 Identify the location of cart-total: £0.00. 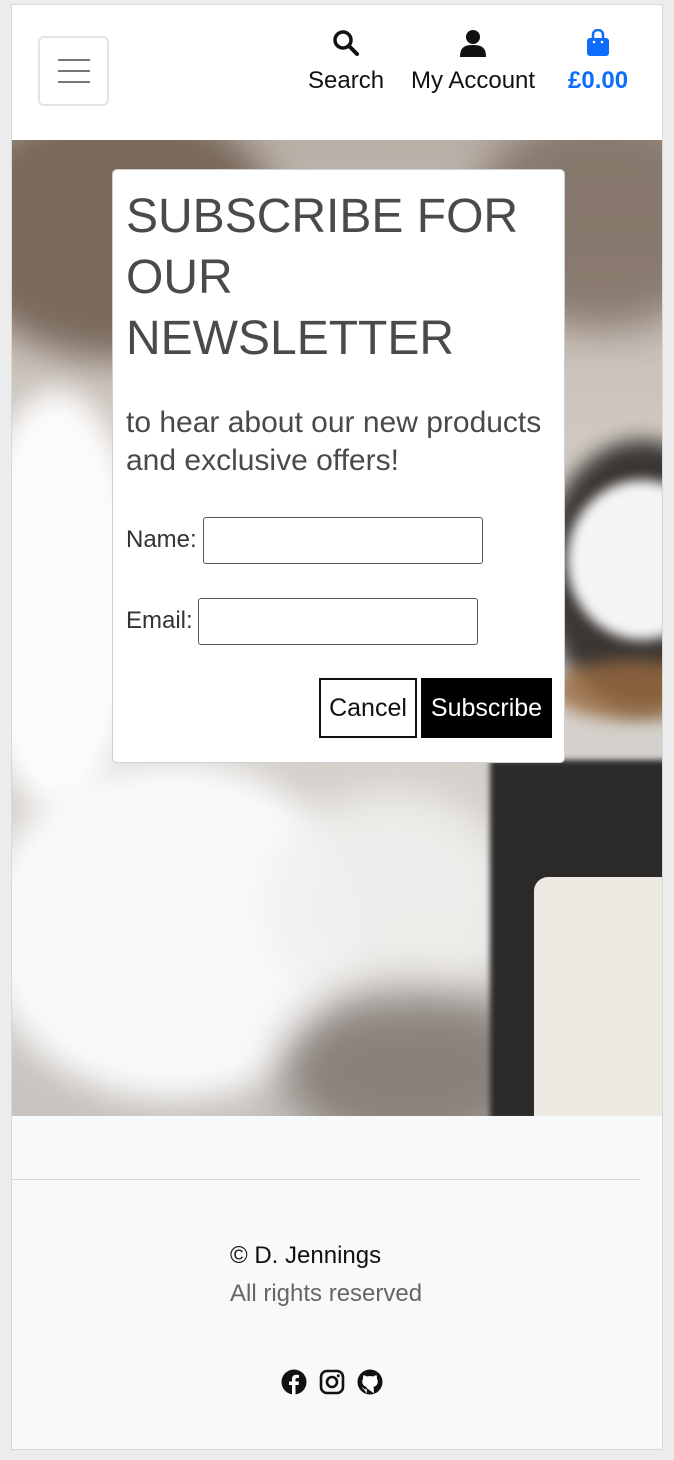
(598, 80).